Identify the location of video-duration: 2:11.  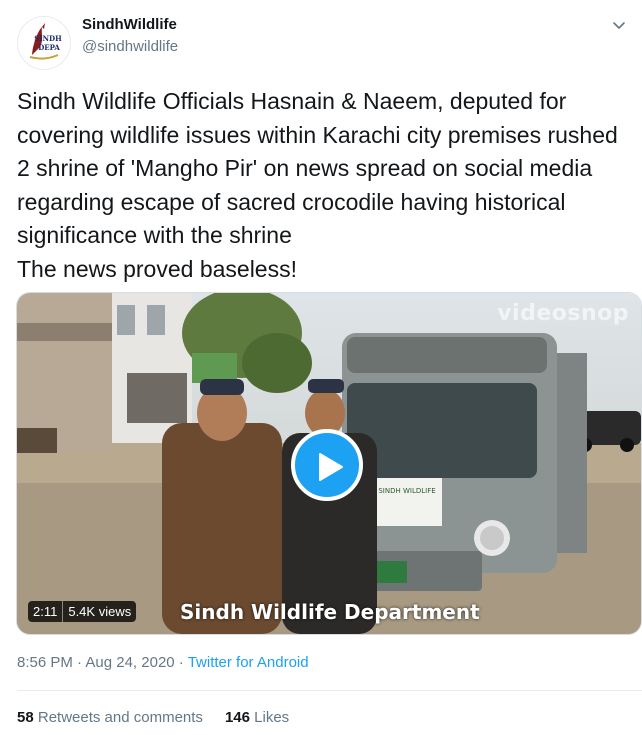
(45, 611).